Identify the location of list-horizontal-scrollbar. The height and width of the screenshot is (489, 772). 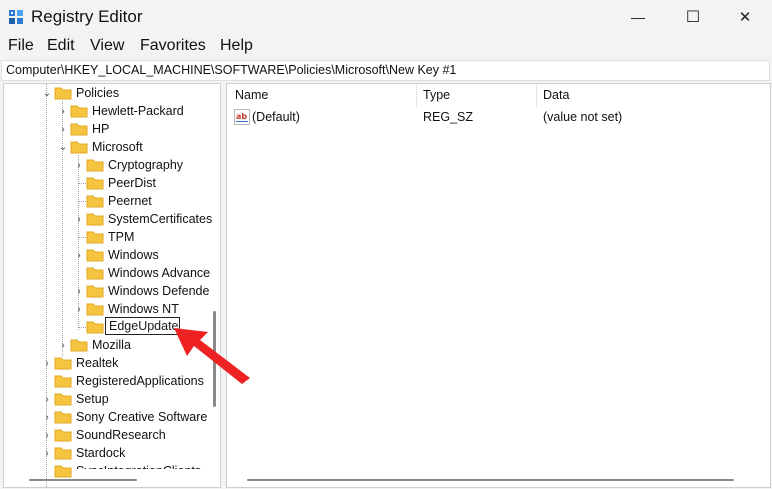
(490, 480).